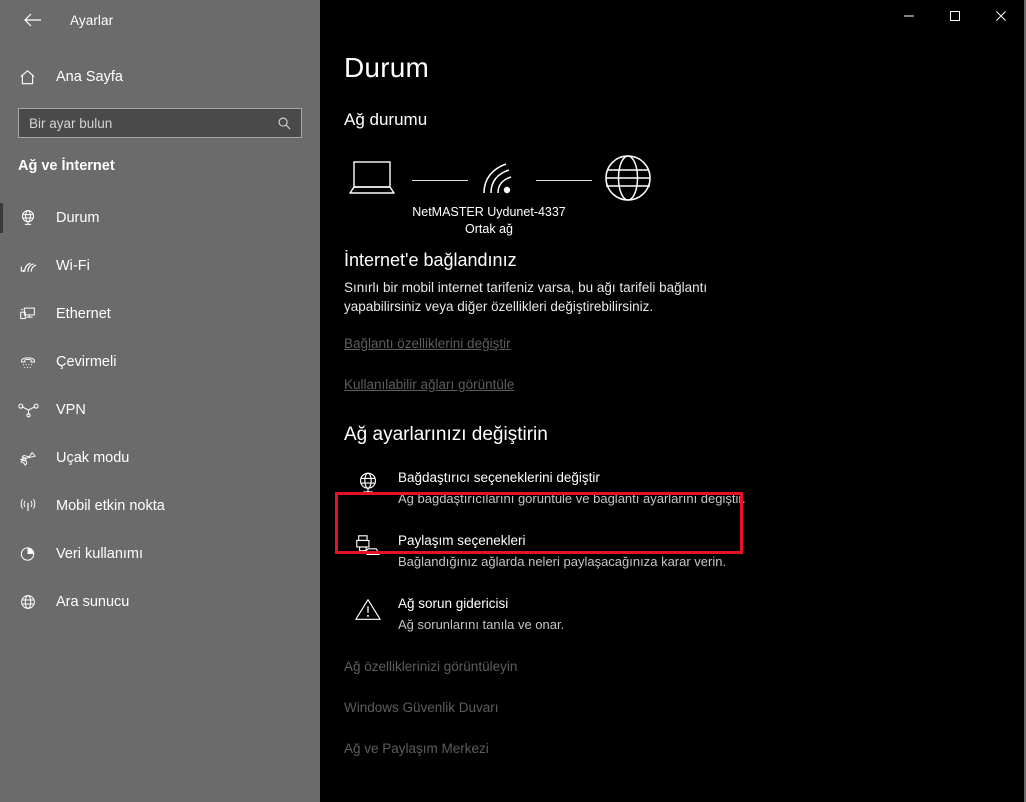 The height and width of the screenshot is (802, 1026). I want to click on sidebar-item-mobil-etkin-nokta: Mobil etkin nokta, so click(160, 506).